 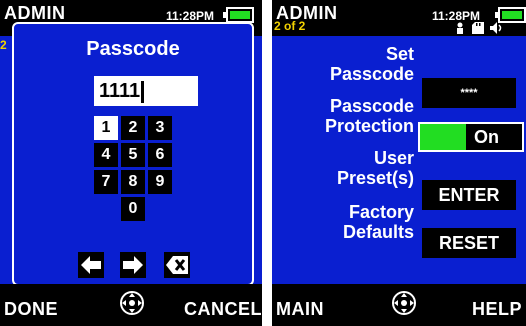 I want to click on key-0: 0, so click(x=133, y=209).